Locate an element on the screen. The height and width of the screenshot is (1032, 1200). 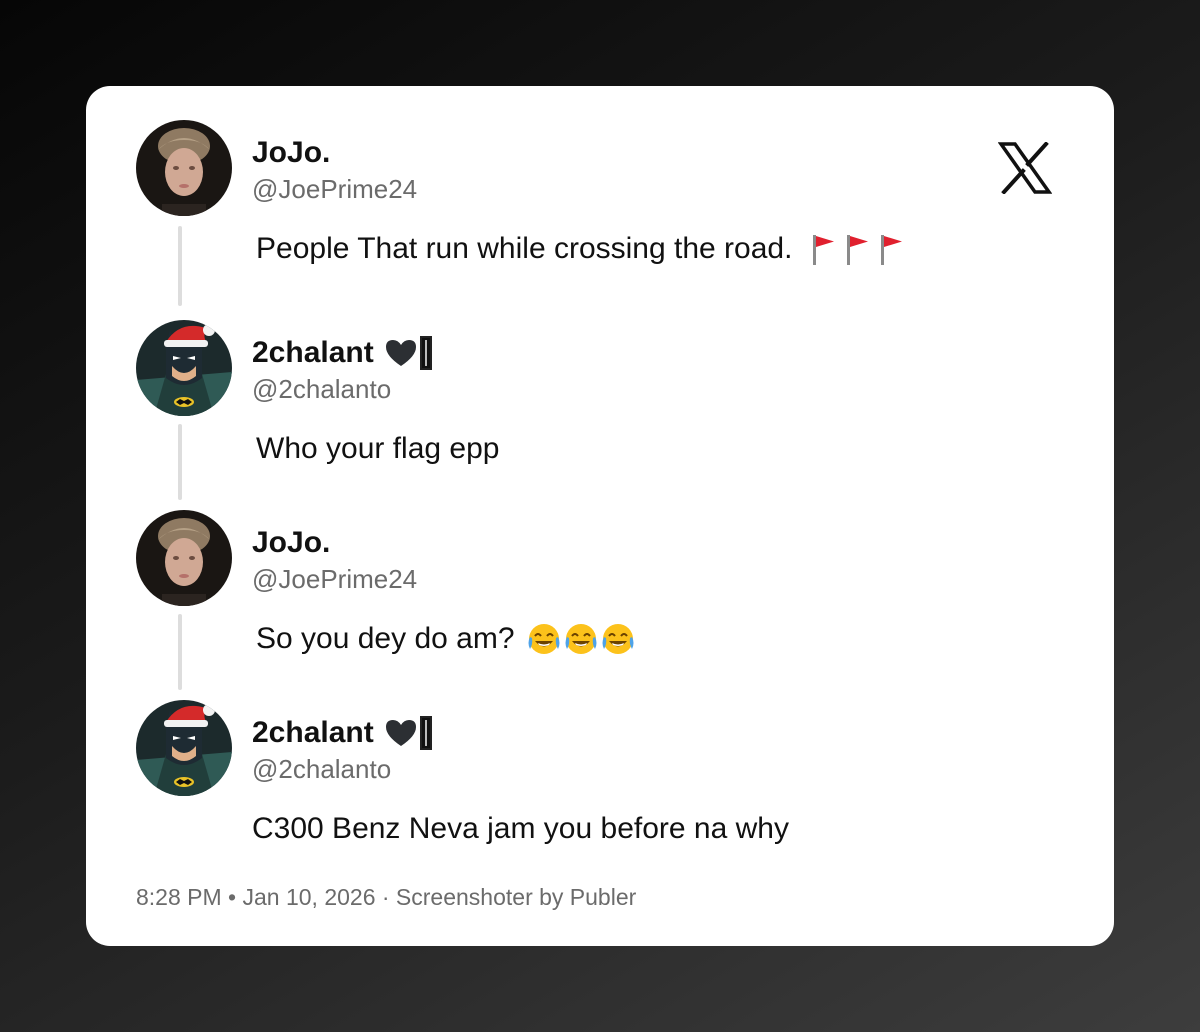
x-logo-icon is located at coordinates (1025, 168).